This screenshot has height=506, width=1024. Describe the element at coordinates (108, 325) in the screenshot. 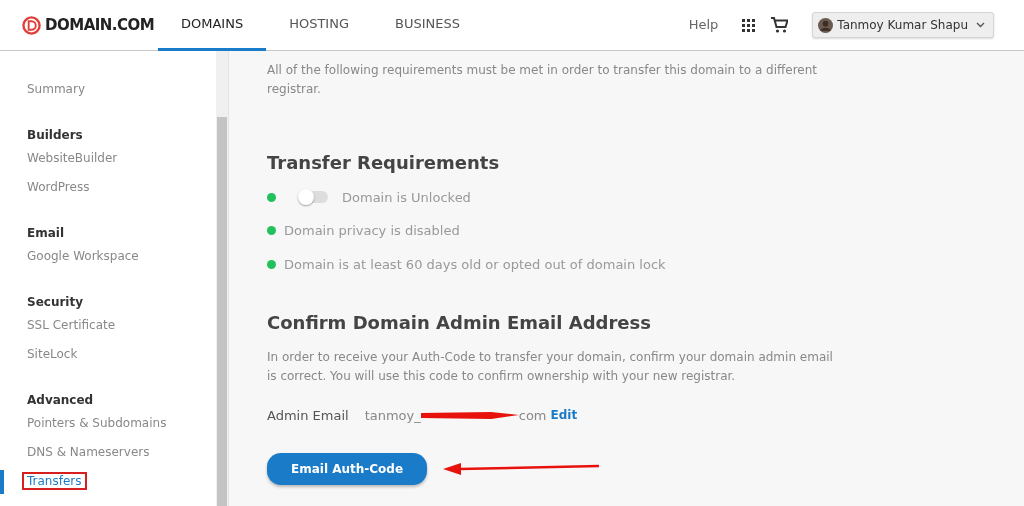

I see `sidebar-item: SSL Certificate` at that location.